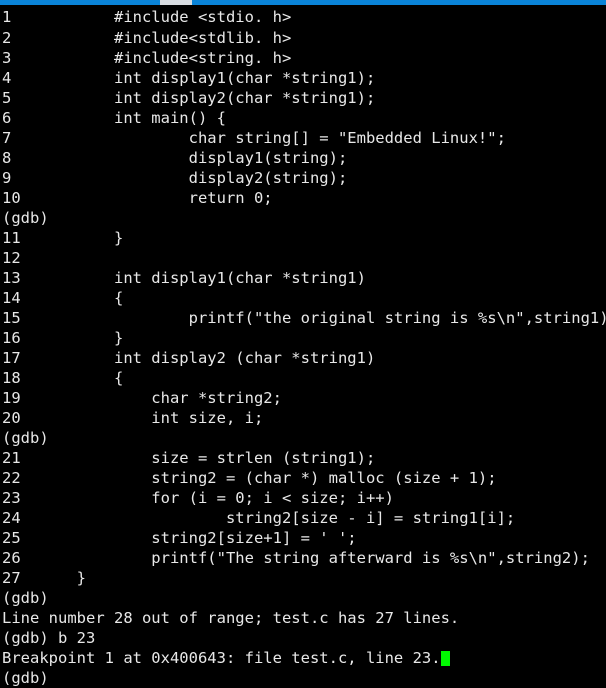 This screenshot has height=688, width=606. I want to click on terminal-line: 9 display2(string);, so click(175, 178).